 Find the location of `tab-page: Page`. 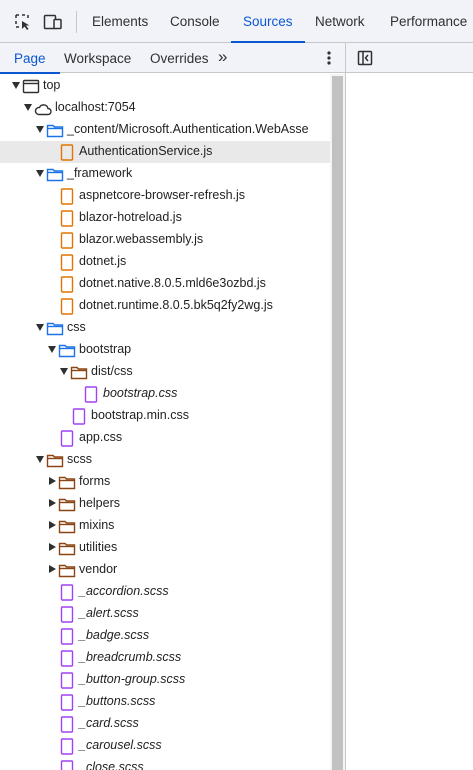

tab-page: Page is located at coordinates (29, 58).